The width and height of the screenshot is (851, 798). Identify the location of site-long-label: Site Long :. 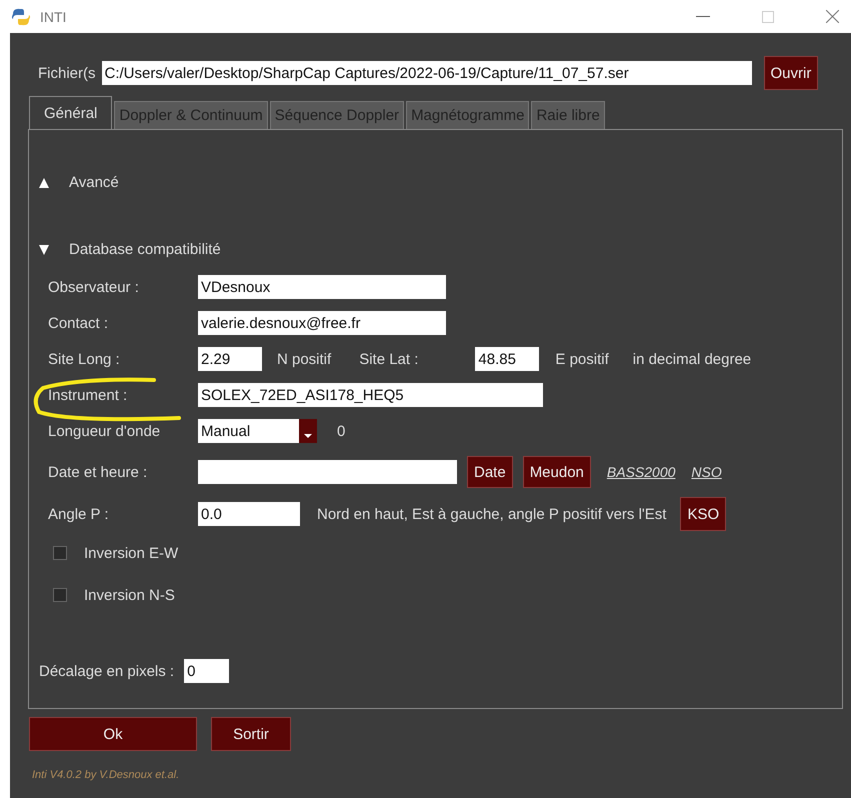
(84, 359).